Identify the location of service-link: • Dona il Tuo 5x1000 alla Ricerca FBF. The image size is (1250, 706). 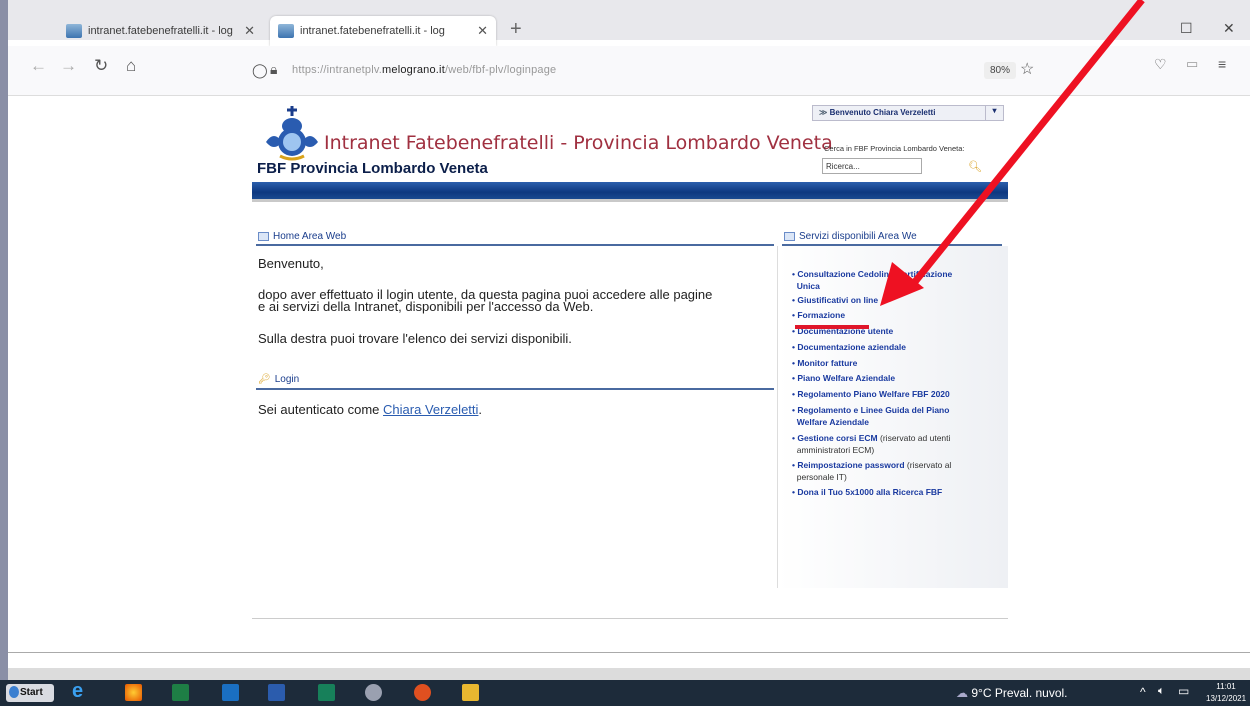
(892, 492).